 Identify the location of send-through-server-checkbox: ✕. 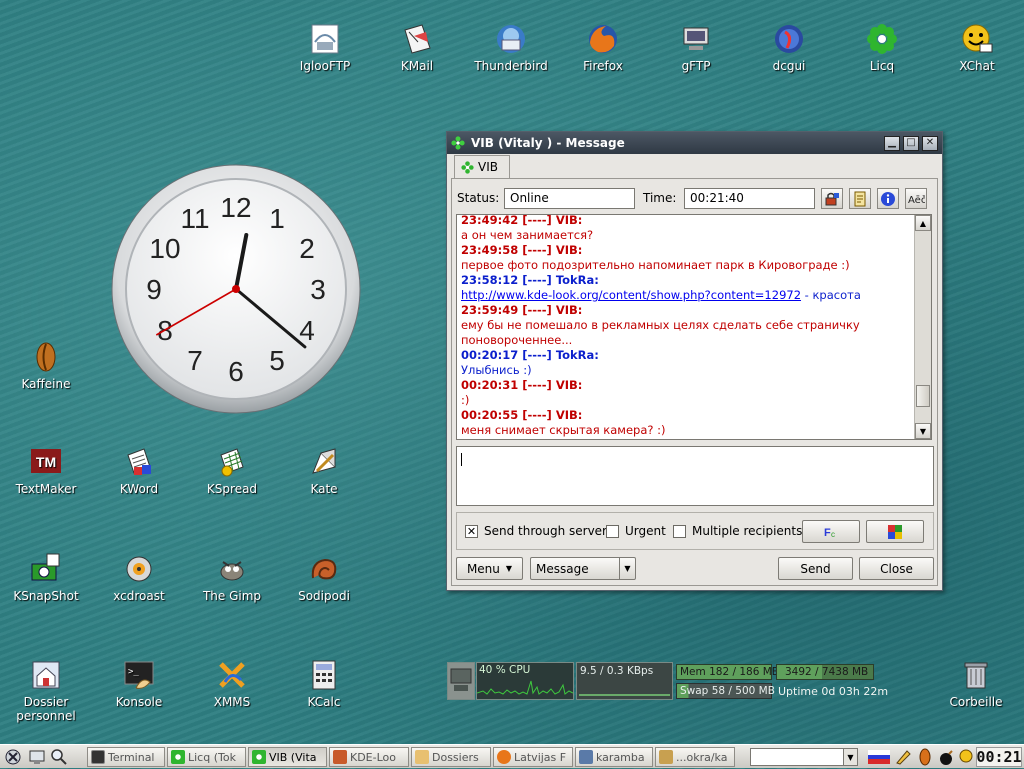
(471, 531).